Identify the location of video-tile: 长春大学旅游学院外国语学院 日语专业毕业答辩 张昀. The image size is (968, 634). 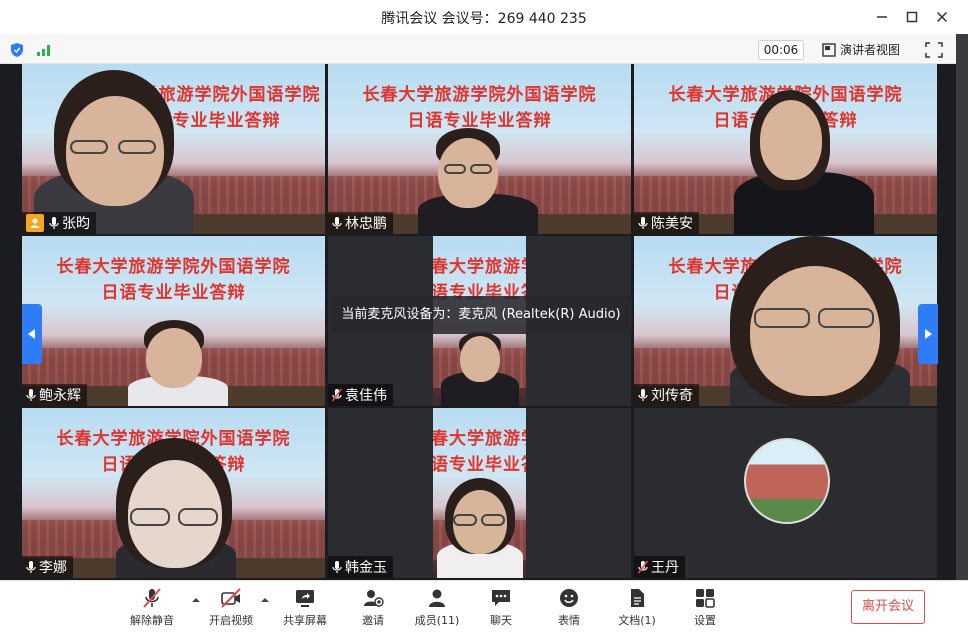
(173, 149).